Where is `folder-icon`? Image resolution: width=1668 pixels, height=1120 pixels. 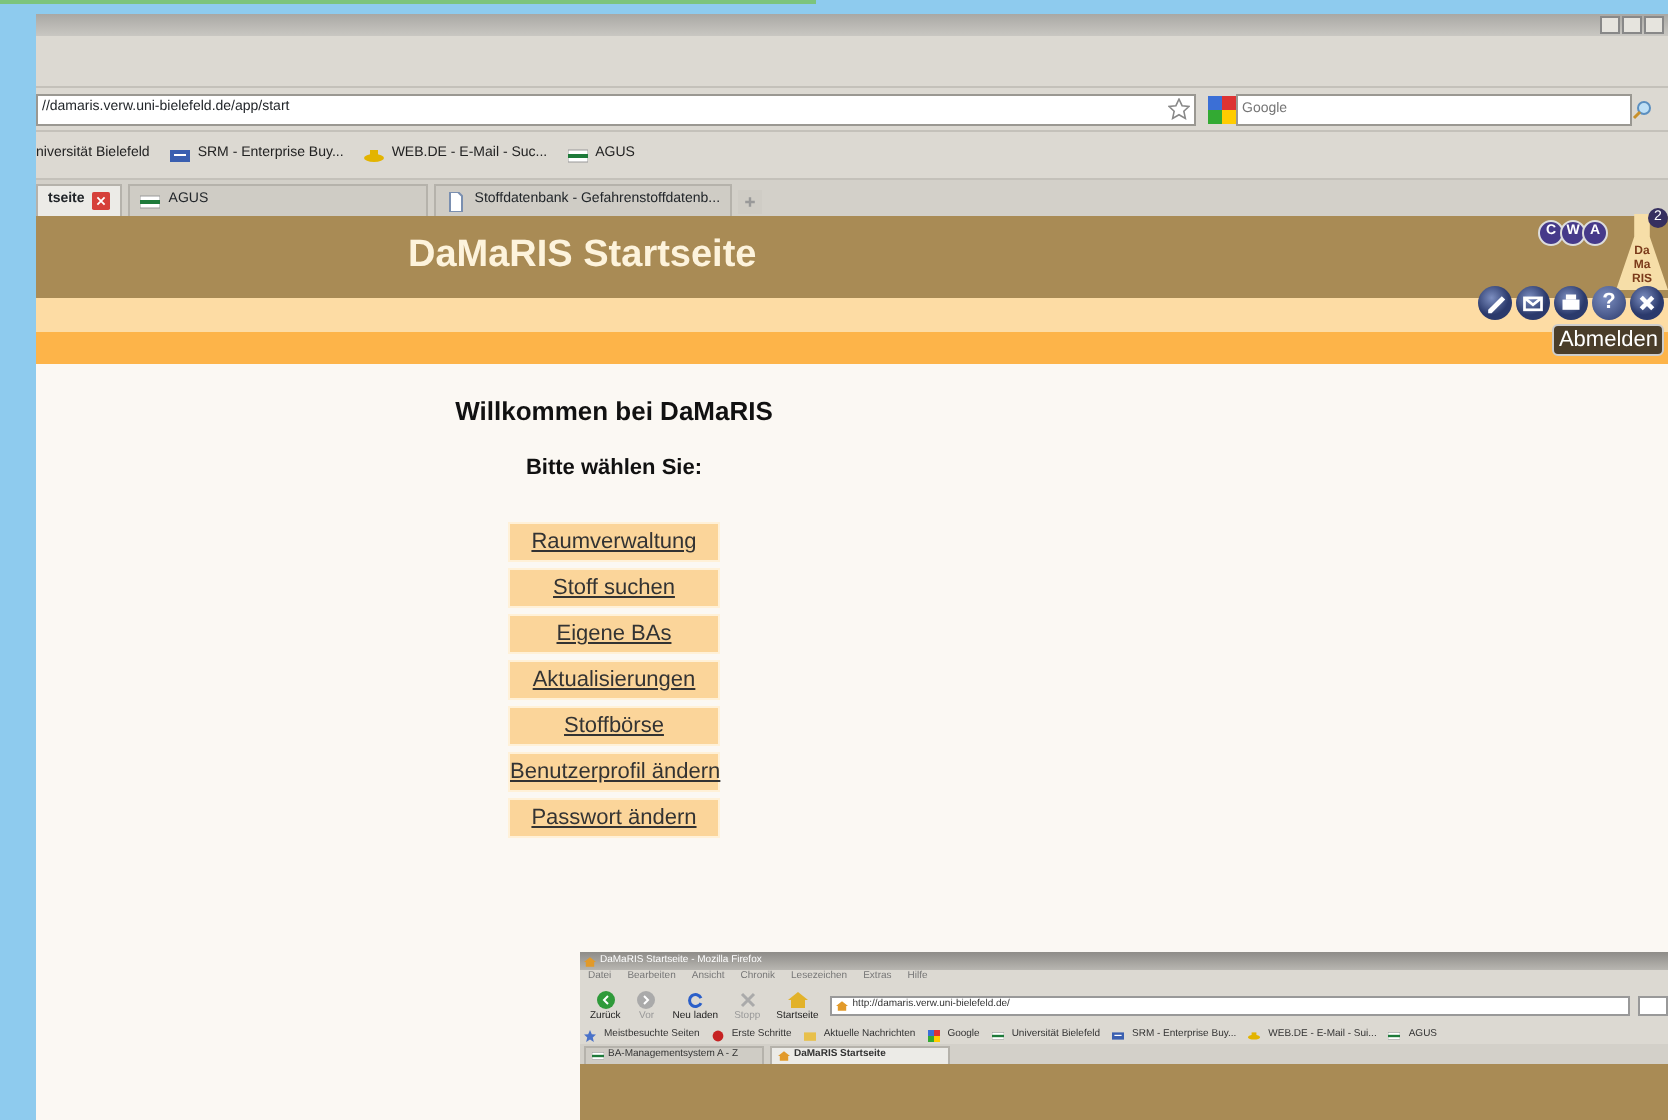 folder-icon is located at coordinates (809, 1035).